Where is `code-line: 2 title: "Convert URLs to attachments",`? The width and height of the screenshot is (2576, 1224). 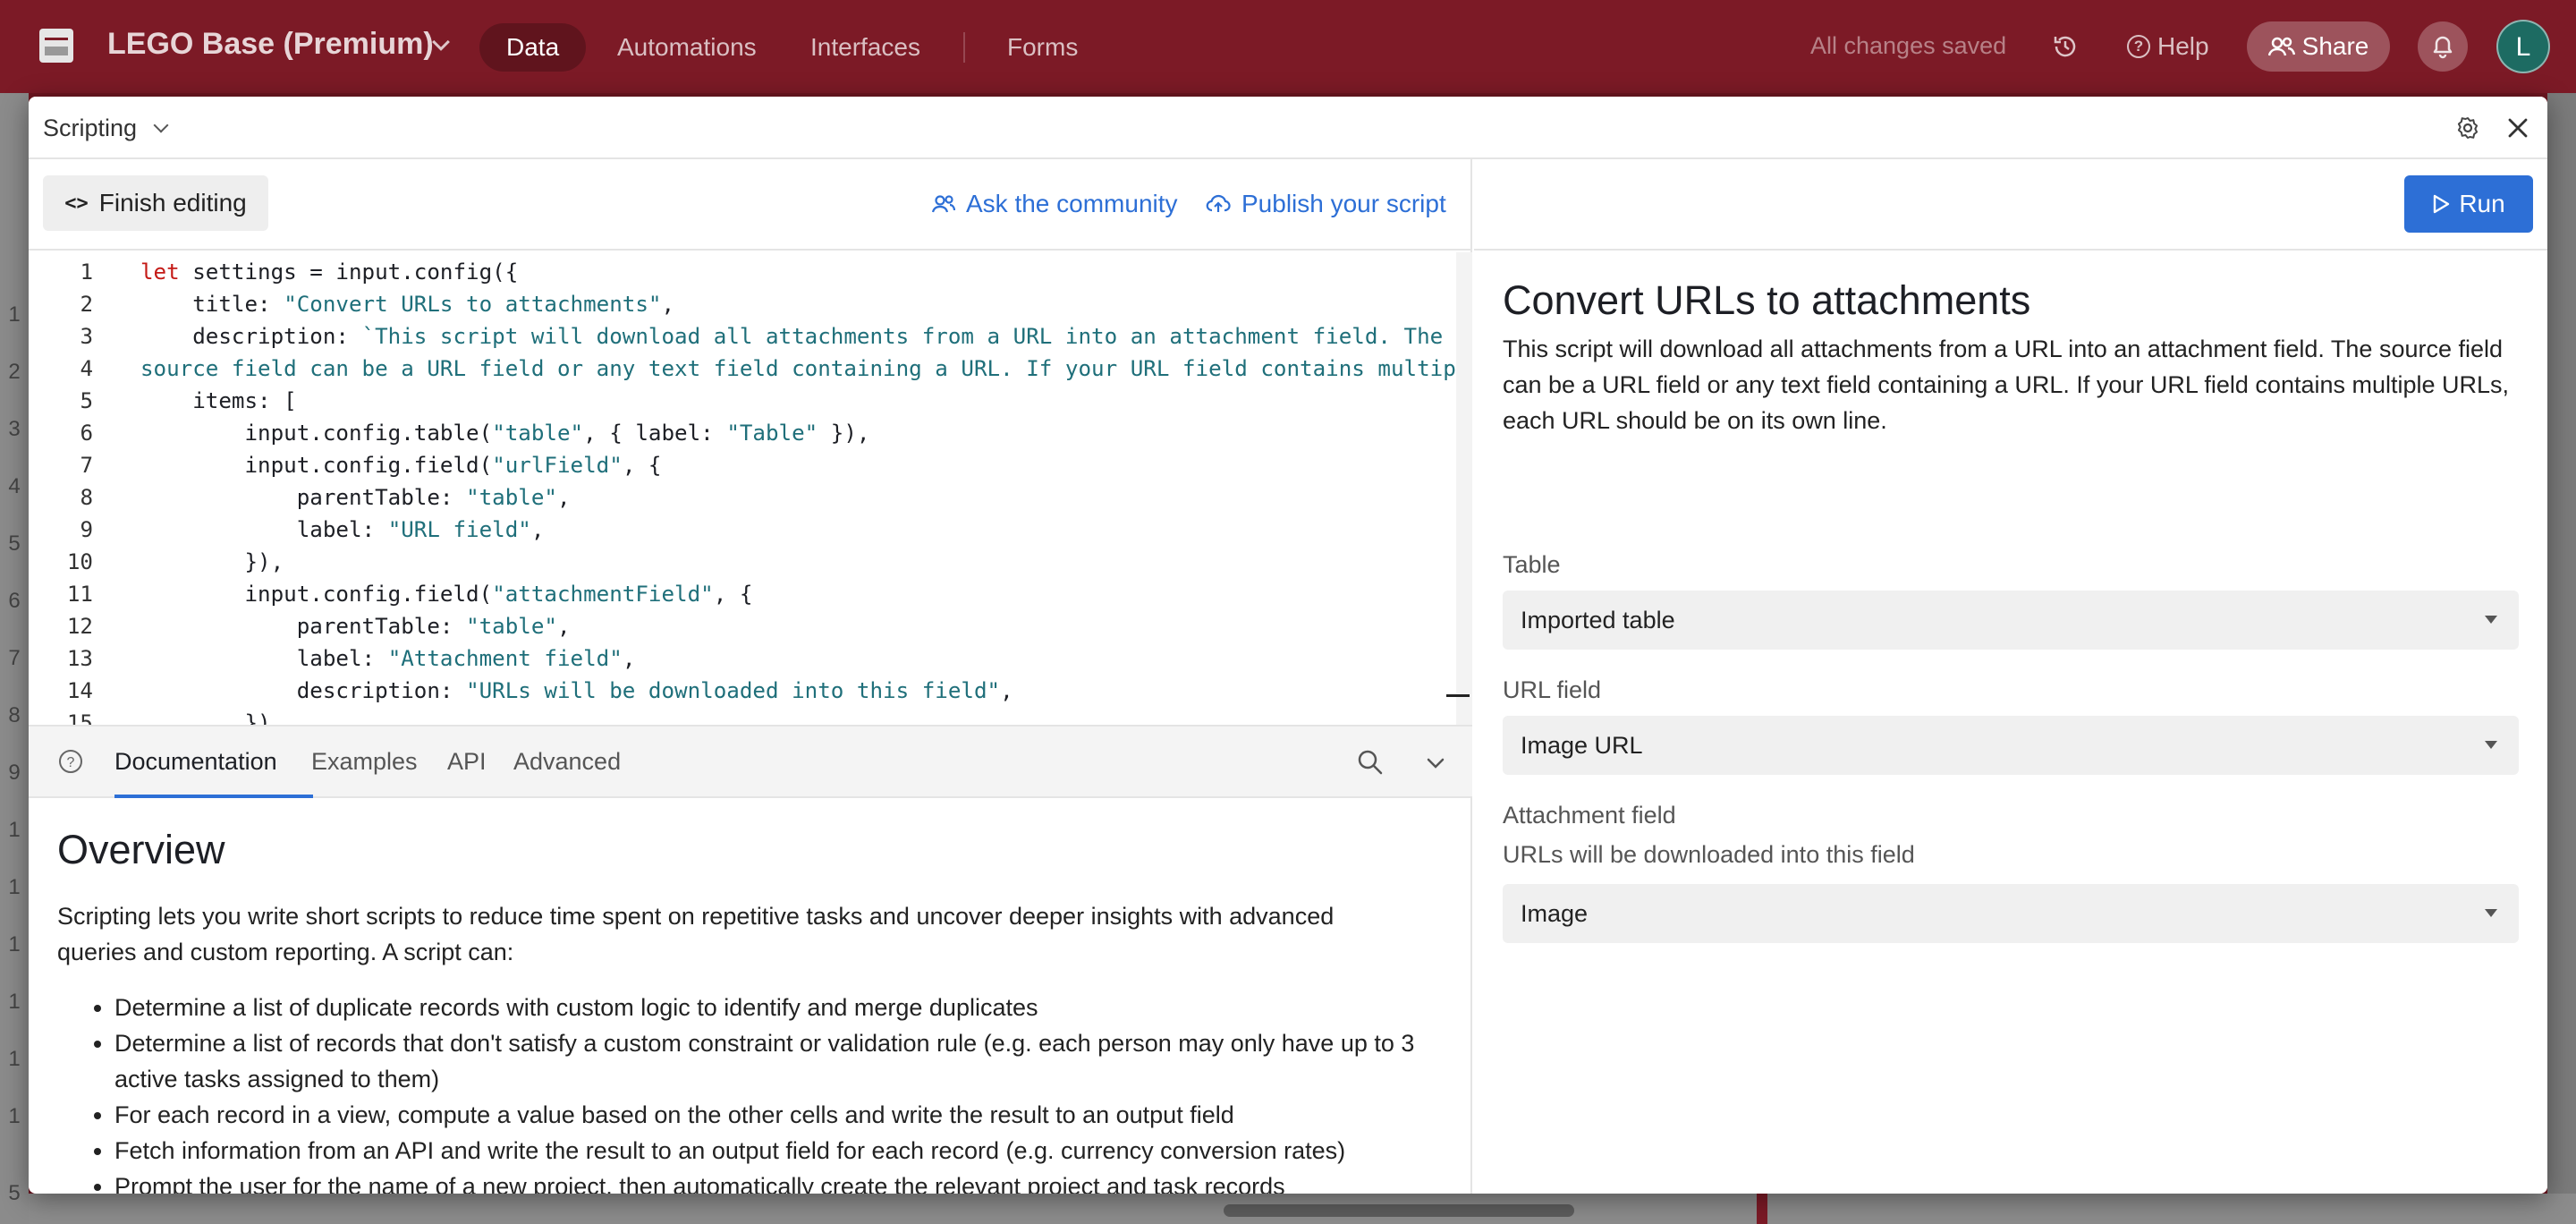 code-line: 2 title: "Convert URLs to attachments", is located at coordinates (750, 304).